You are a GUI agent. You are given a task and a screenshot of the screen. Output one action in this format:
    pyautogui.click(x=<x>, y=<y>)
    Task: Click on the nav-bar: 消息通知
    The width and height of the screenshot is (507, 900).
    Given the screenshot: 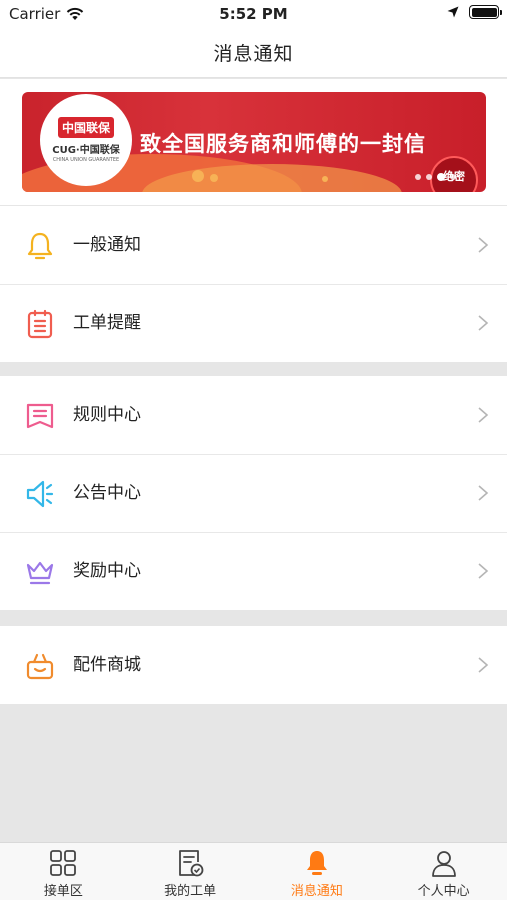 What is the action you would take?
    pyautogui.click(x=253, y=53)
    